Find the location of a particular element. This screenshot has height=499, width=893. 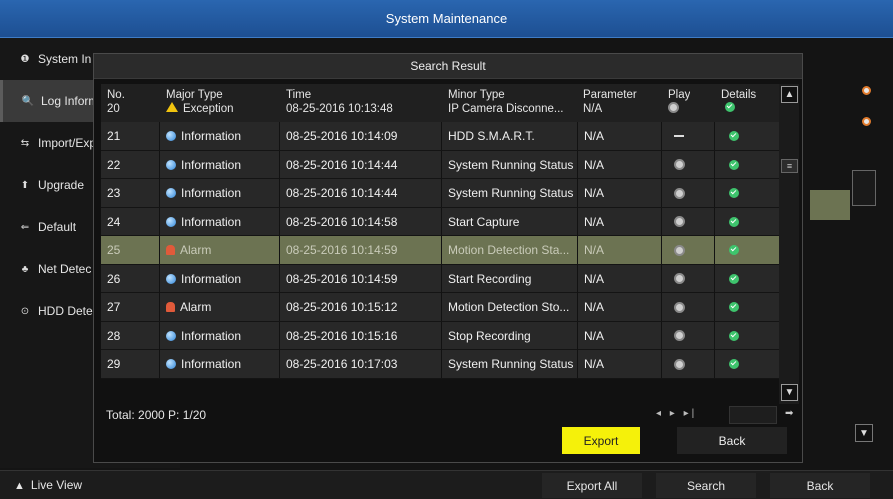

cell-time-text: 08-25-2016 10:17:03 is located at coordinates (342, 364).